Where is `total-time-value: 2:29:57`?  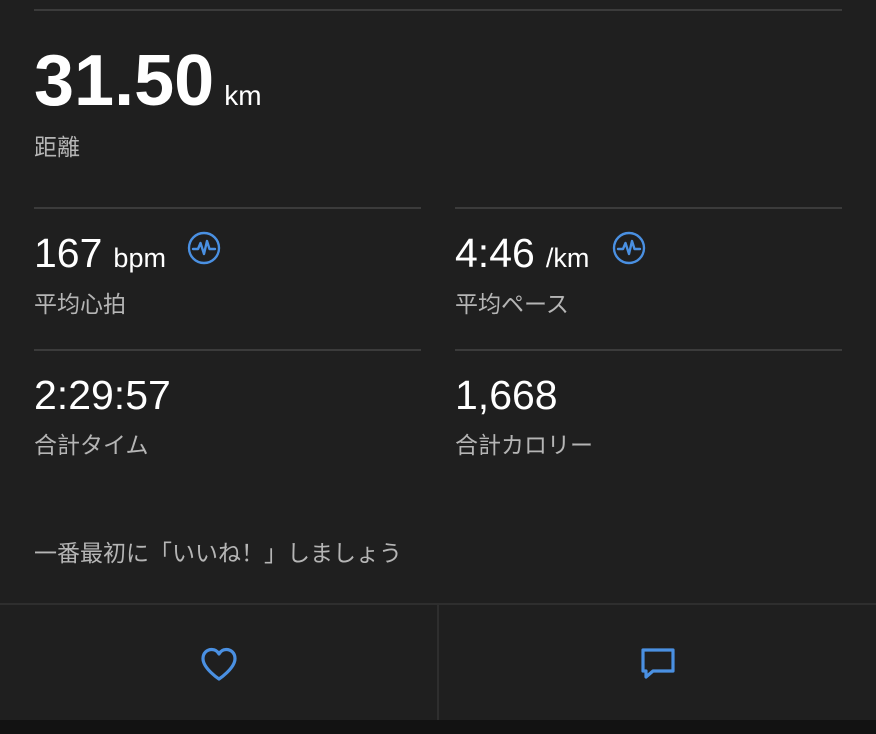
total-time-value: 2:29:57 is located at coordinates (102, 395).